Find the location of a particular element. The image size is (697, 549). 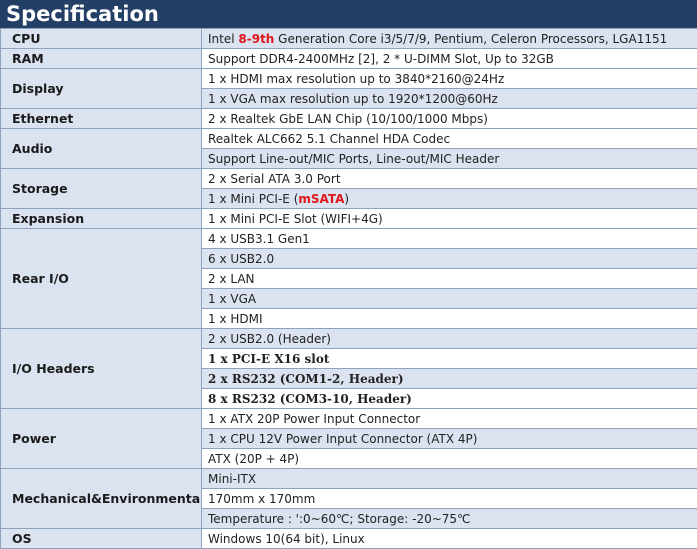

spec-label-rear-io: Rear I/O is located at coordinates (101, 278).